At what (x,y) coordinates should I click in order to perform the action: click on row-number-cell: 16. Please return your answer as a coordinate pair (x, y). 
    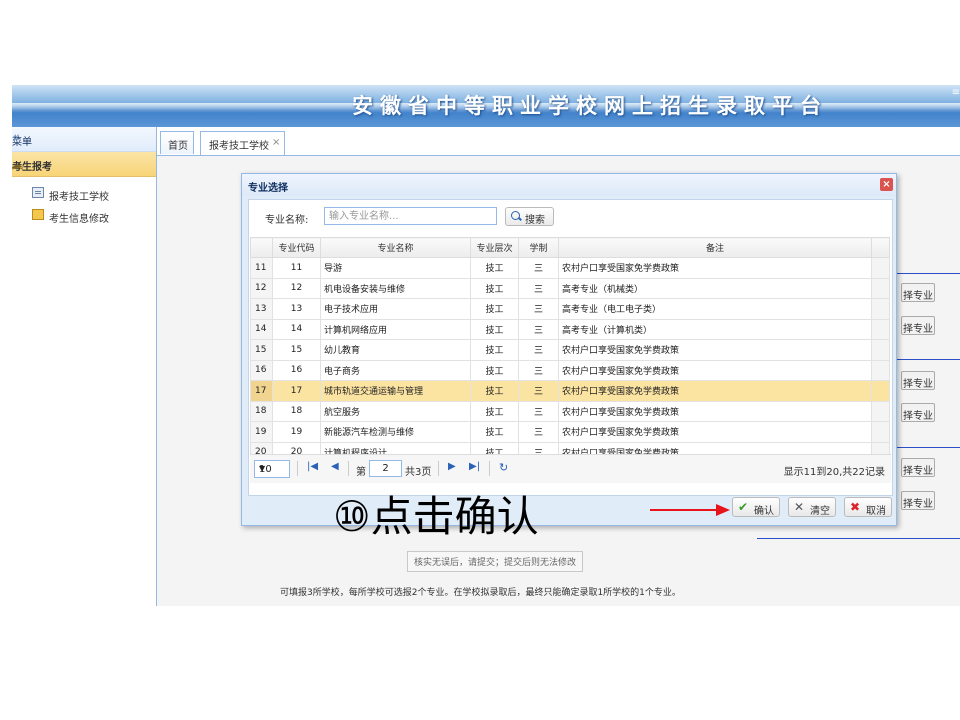
    Looking at the image, I should click on (261, 370).